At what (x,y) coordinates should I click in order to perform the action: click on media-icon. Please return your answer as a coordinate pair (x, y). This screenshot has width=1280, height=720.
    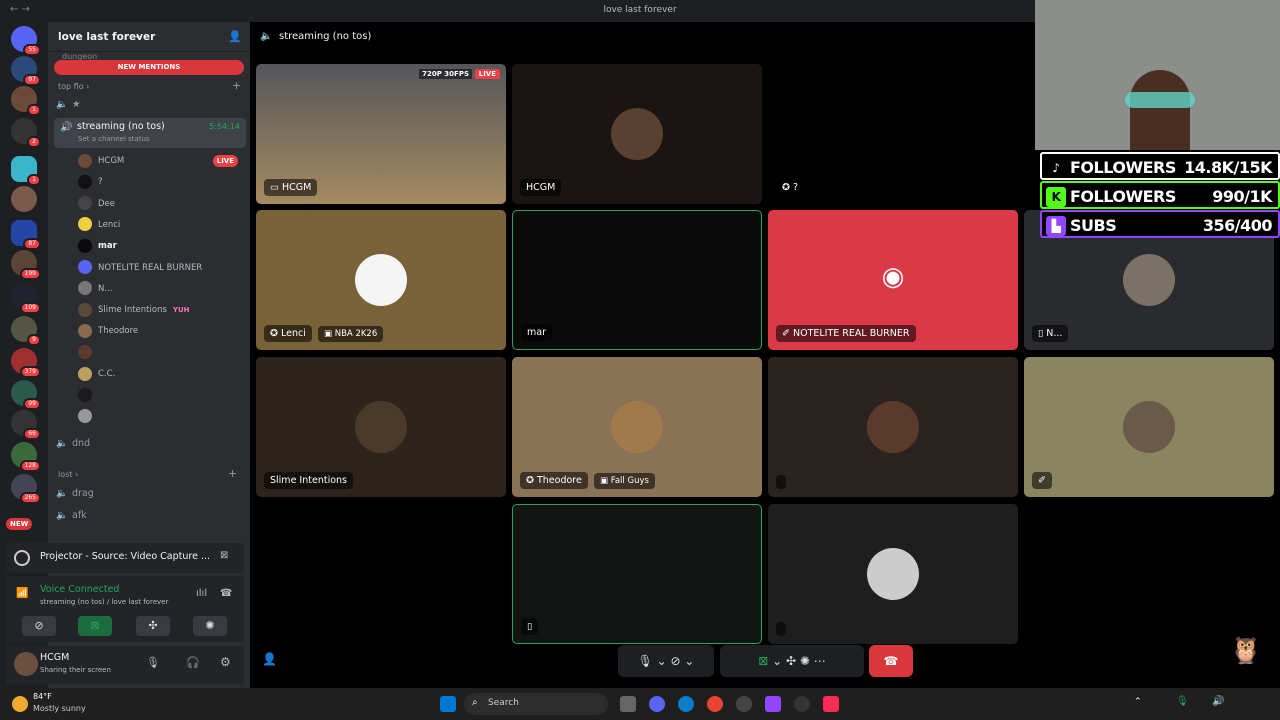
    Looking at the image, I should click on (744, 704).